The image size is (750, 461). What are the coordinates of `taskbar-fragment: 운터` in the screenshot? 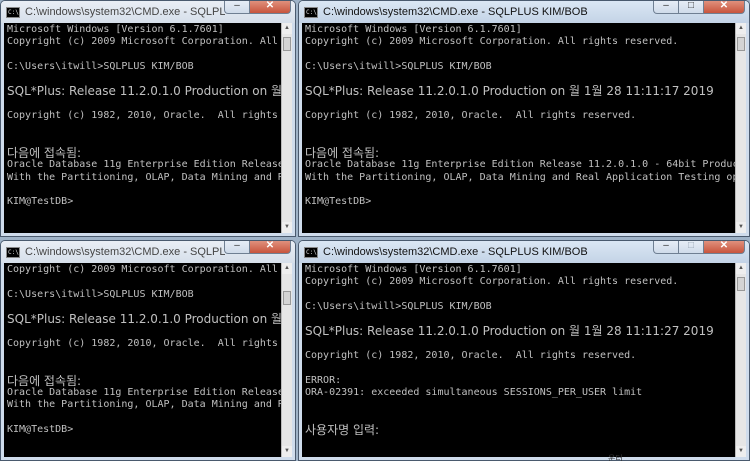 It's located at (615, 457).